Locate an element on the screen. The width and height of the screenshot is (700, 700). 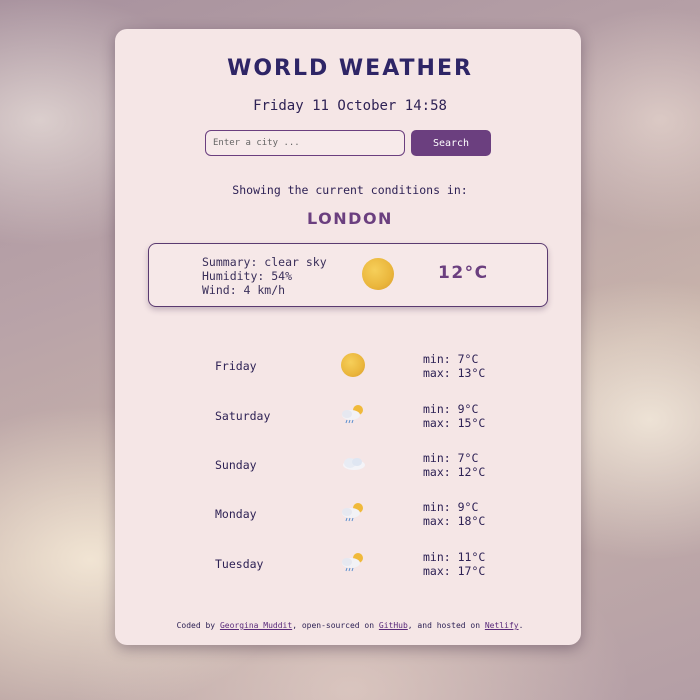
footer-prefix: Coded by is located at coordinates (198, 625).